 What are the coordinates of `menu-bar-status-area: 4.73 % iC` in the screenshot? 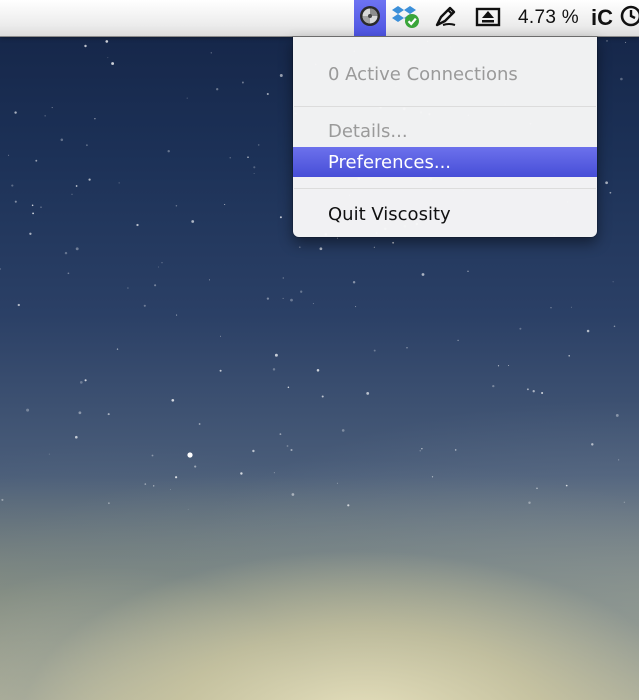 It's located at (496, 18).